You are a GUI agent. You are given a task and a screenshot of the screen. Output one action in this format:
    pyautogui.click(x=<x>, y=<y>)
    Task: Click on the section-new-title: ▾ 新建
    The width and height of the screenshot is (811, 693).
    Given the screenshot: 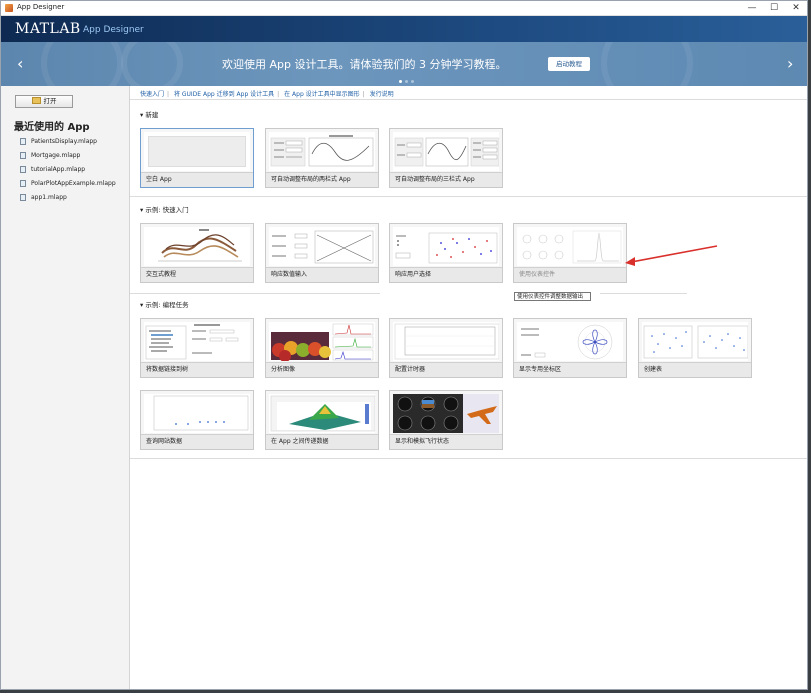 What is the action you would take?
    pyautogui.click(x=149, y=114)
    